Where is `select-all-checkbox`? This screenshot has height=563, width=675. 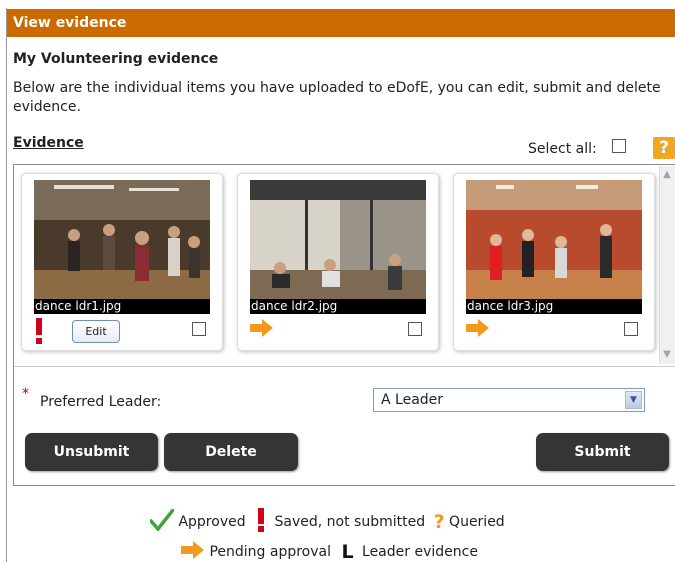
select-all-checkbox is located at coordinates (619, 146).